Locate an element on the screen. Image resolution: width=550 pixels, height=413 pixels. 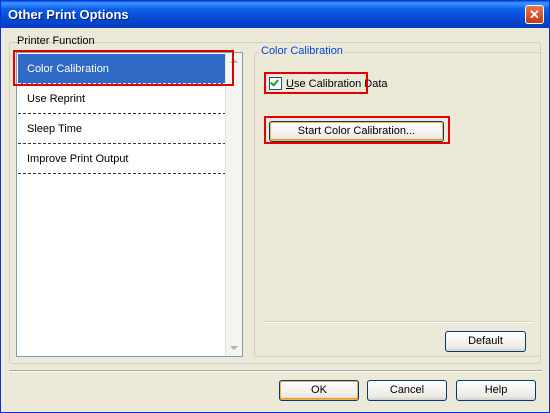
ok-button: OK is located at coordinates (319, 390).